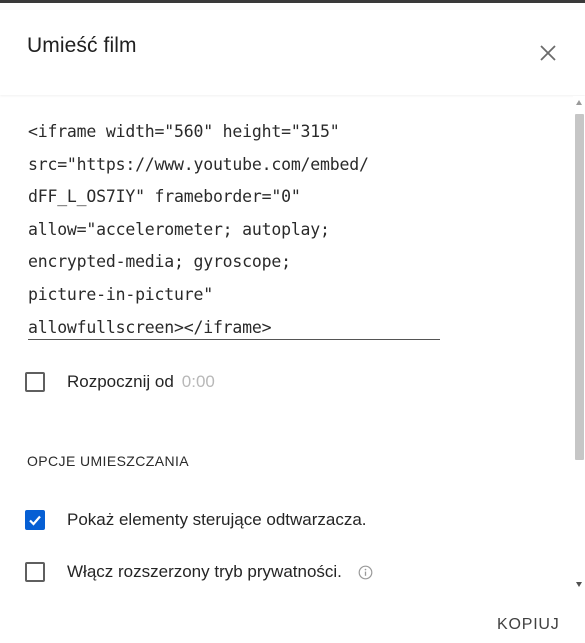 The width and height of the screenshot is (585, 643). I want to click on privacy-mode-label: Włącz rozszerzony tryb prywatności., so click(204, 571).